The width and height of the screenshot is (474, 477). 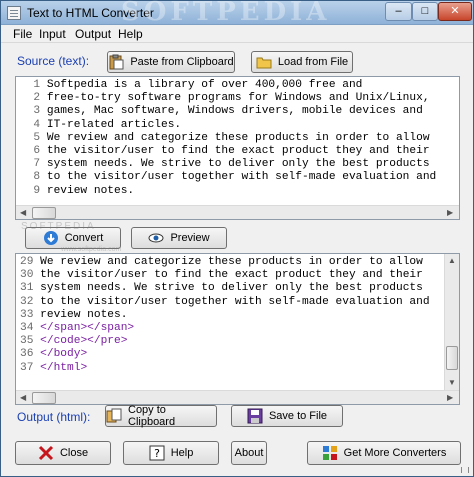 What do you see at coordinates (84, 341) in the screenshot?
I see `line-text: </code></pre>` at bounding box center [84, 341].